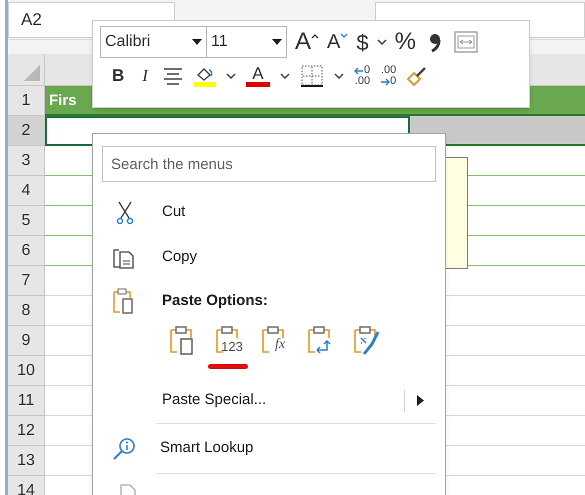 This screenshot has width=585, height=495. I want to click on icon-label: fx, so click(280, 345).